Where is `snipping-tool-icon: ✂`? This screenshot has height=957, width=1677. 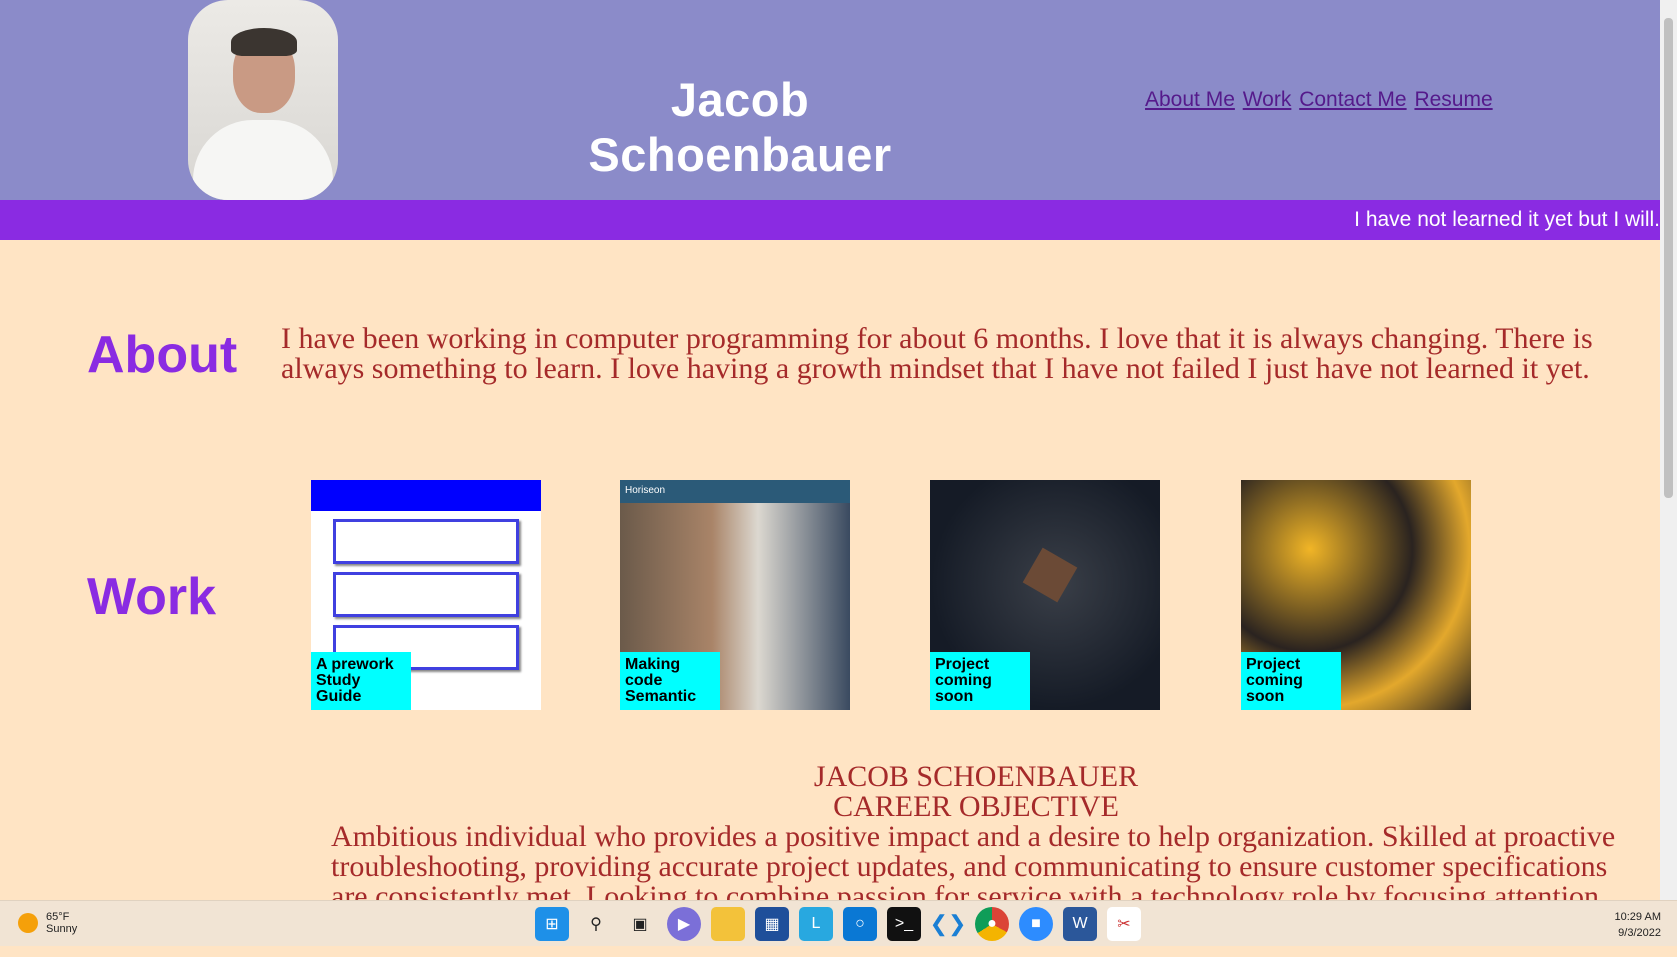
snipping-tool-icon: ✂ is located at coordinates (1124, 924).